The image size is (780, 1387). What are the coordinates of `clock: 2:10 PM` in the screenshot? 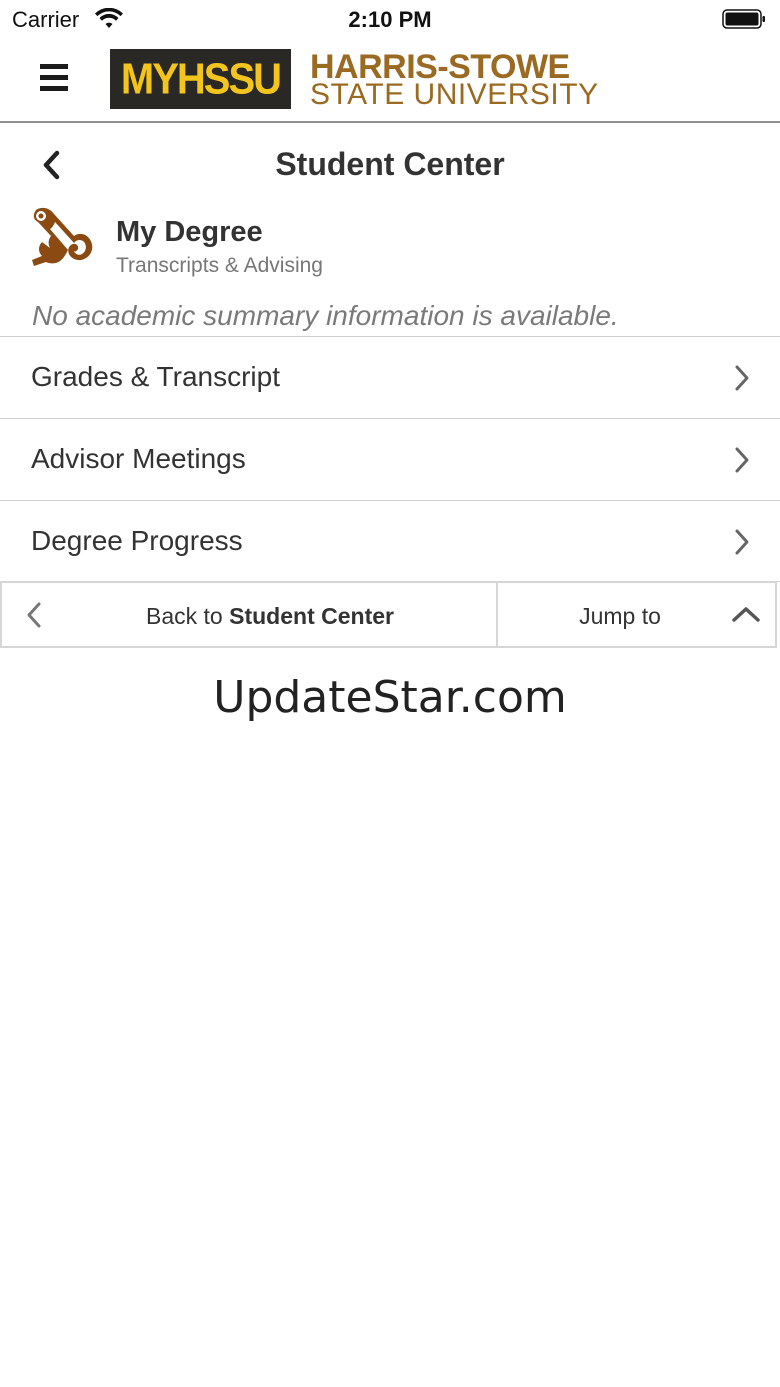 It's located at (390, 19).